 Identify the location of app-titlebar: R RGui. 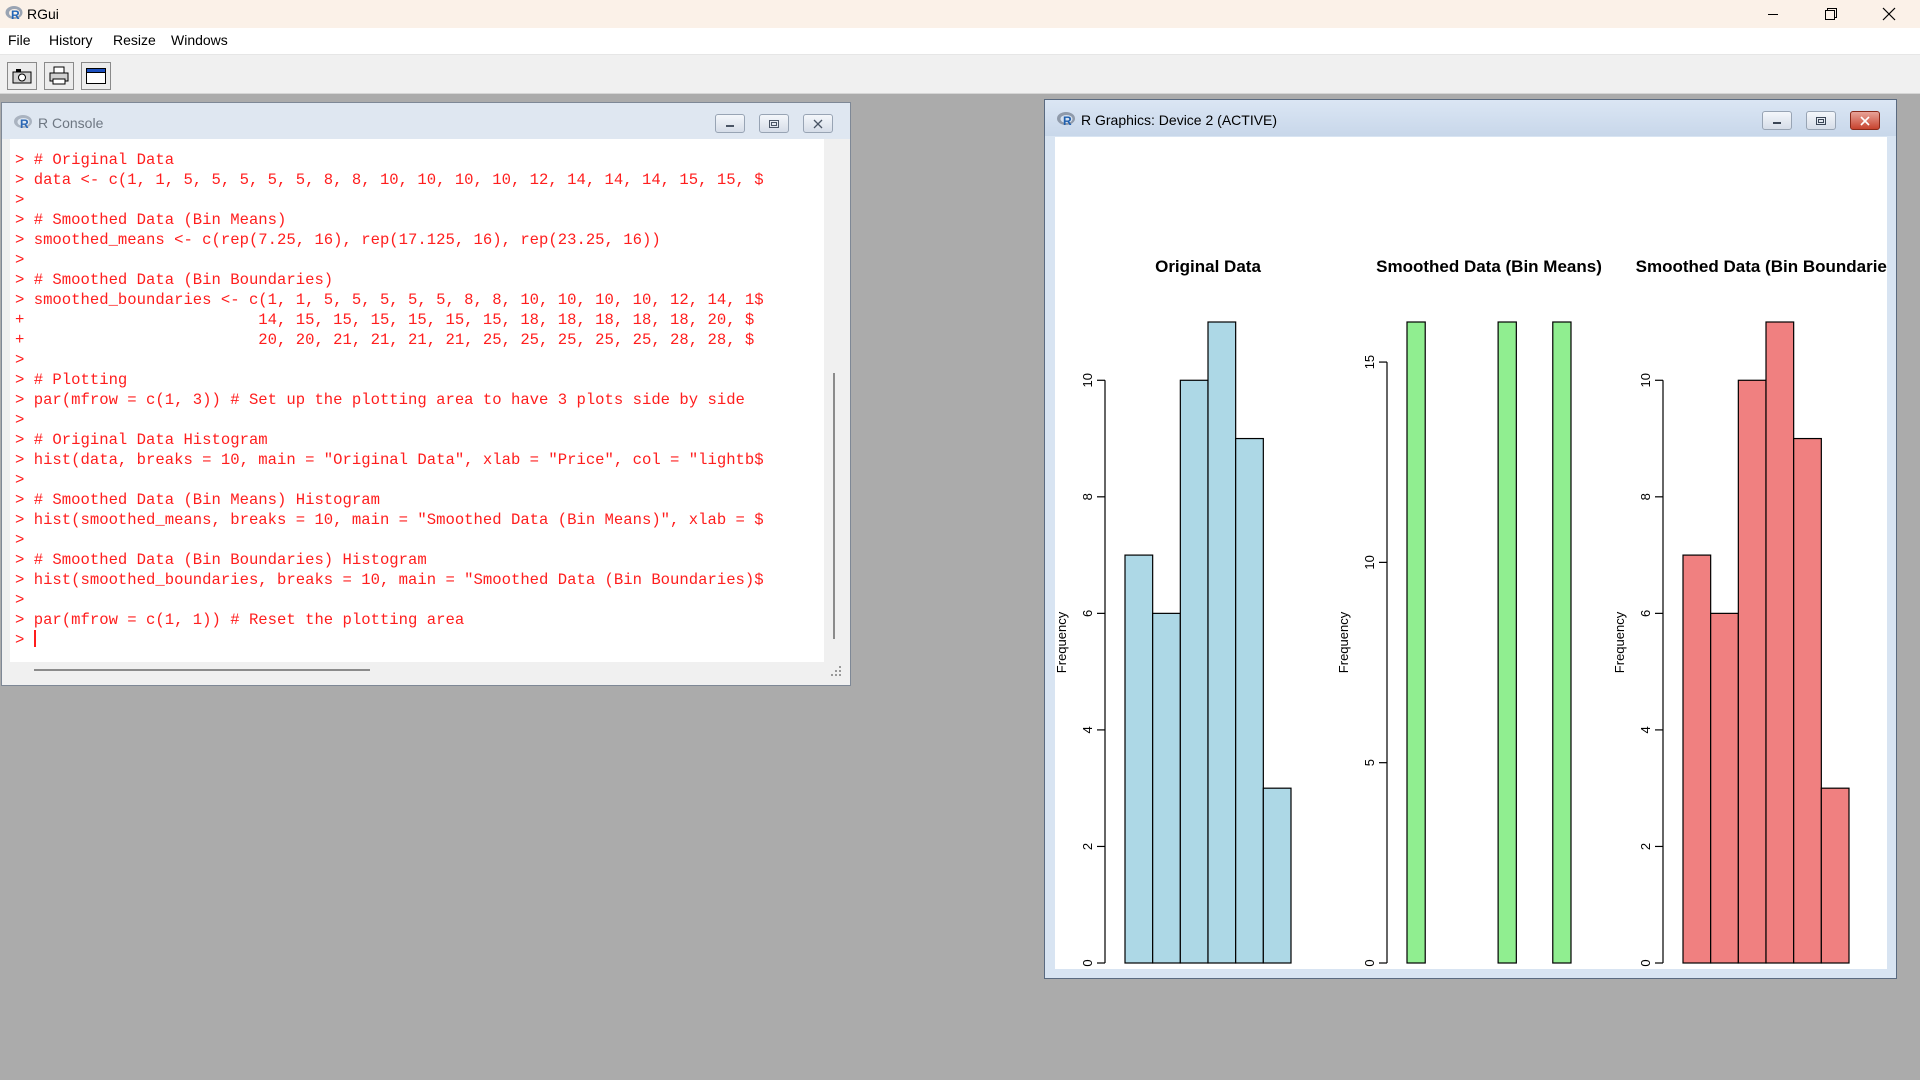
(960, 14).